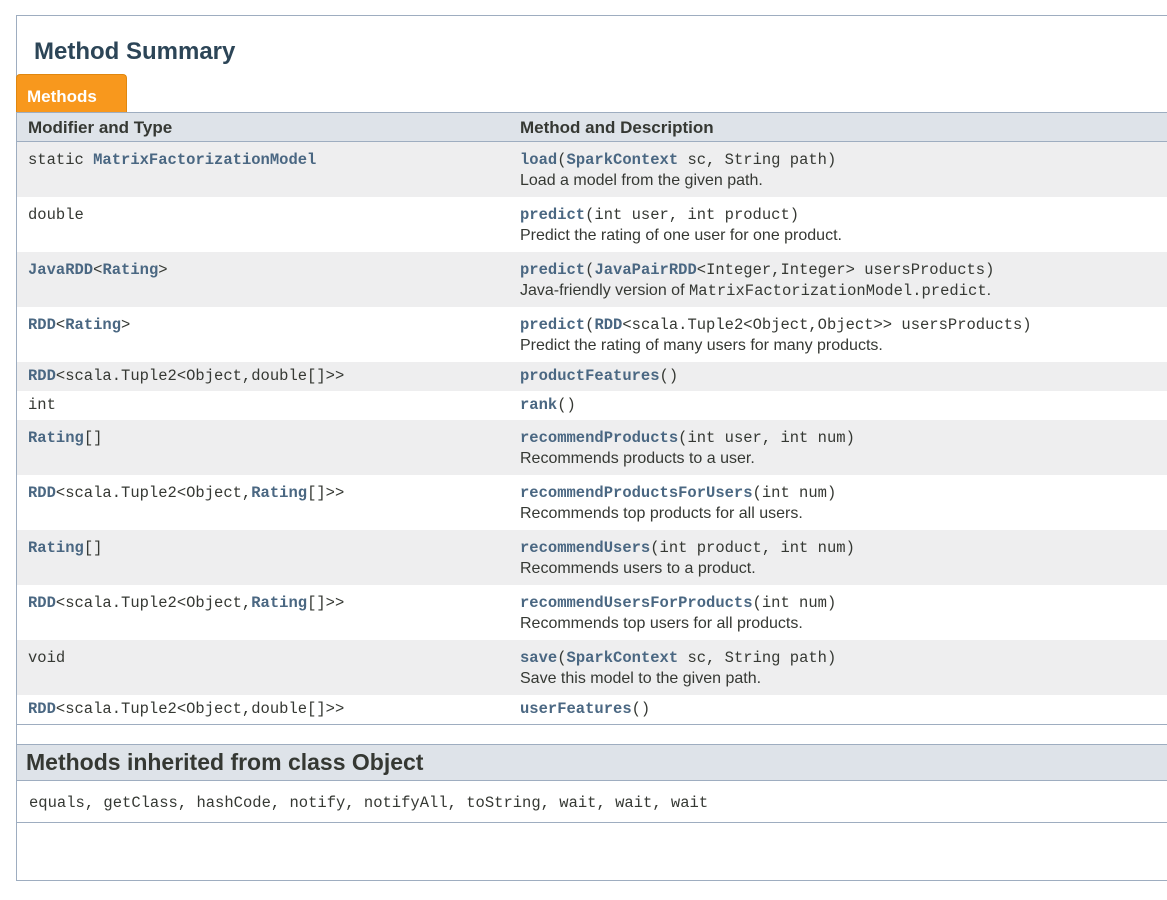 The width and height of the screenshot is (1167, 900). I want to click on modifier-type-cell: void, so click(263, 667).